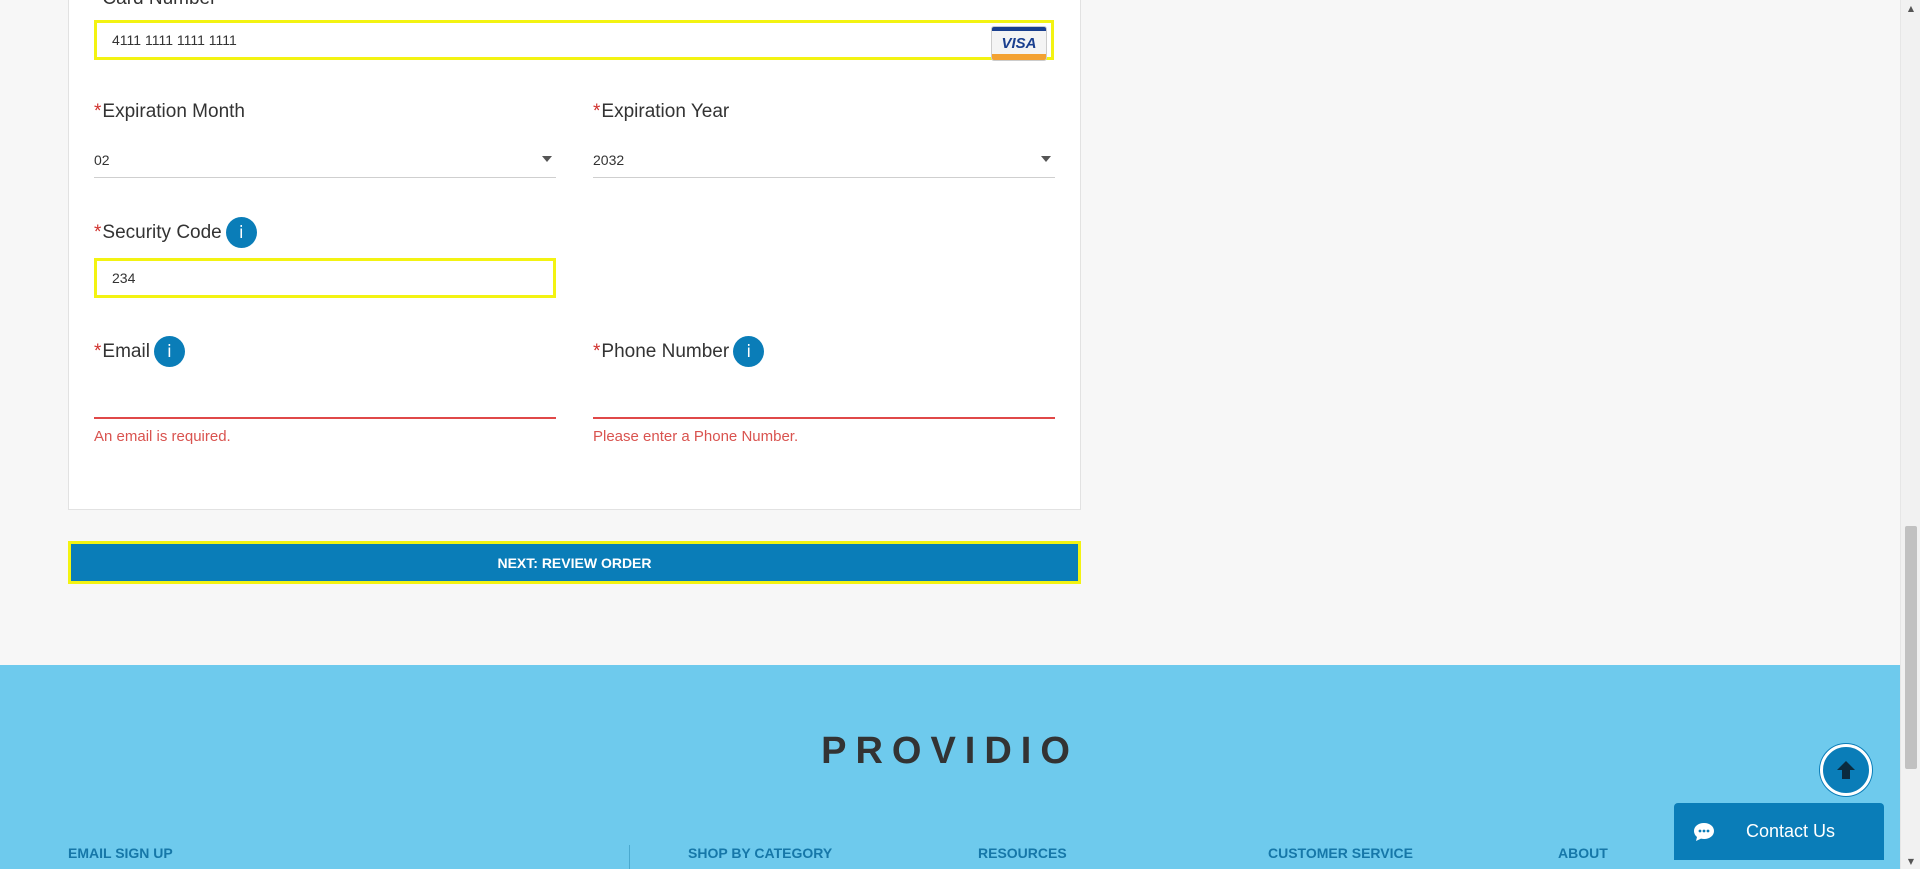  What do you see at coordinates (325, 398) in the screenshot?
I see `email-field` at bounding box center [325, 398].